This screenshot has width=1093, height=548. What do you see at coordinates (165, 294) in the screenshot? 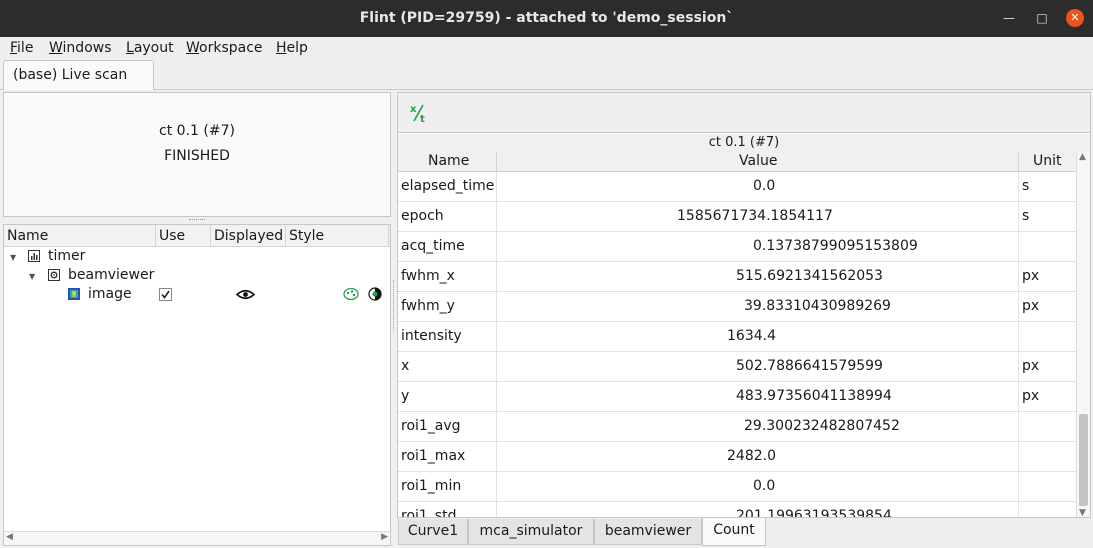
I see `use-checkbox` at bounding box center [165, 294].